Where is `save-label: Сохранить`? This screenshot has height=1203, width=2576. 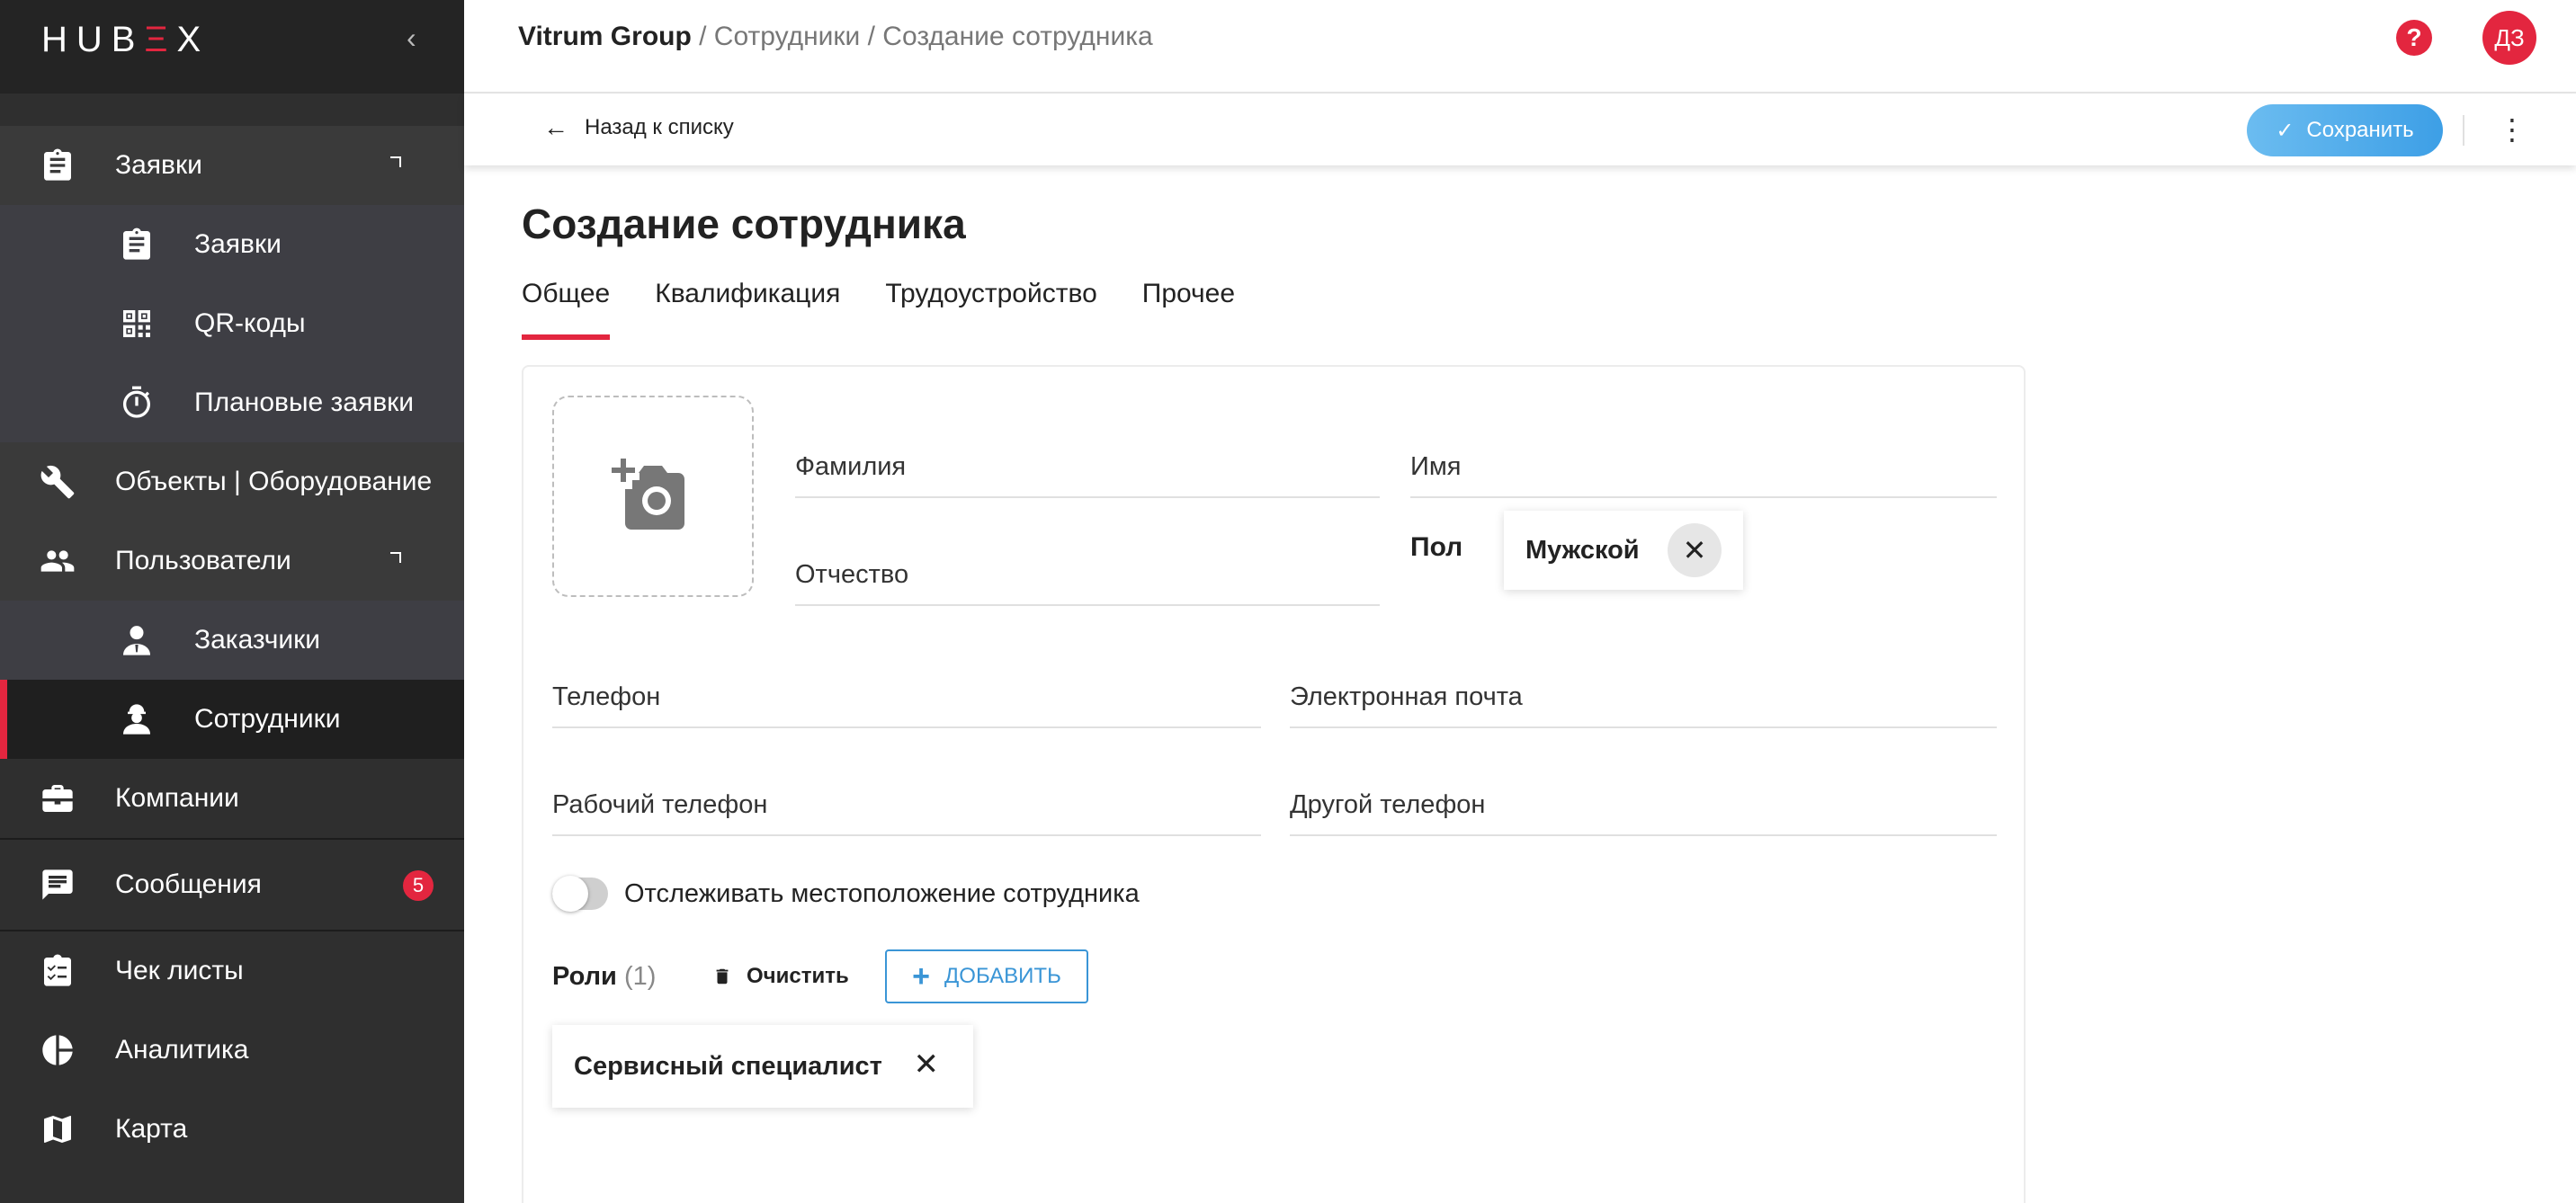
save-label: Сохранить is located at coordinates (2360, 130).